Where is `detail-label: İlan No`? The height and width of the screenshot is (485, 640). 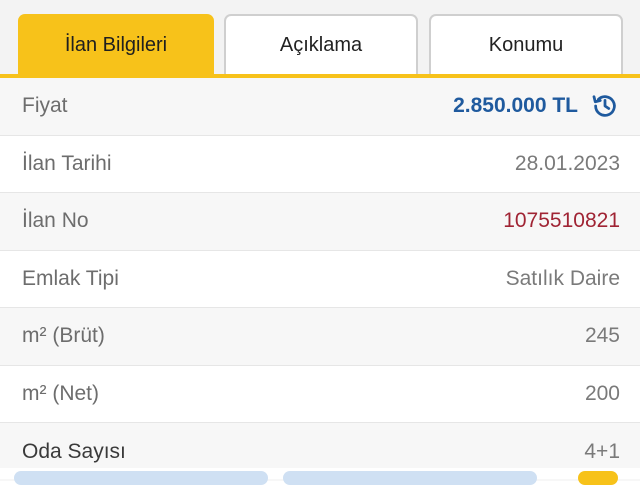
detail-label: İlan No is located at coordinates (55, 221).